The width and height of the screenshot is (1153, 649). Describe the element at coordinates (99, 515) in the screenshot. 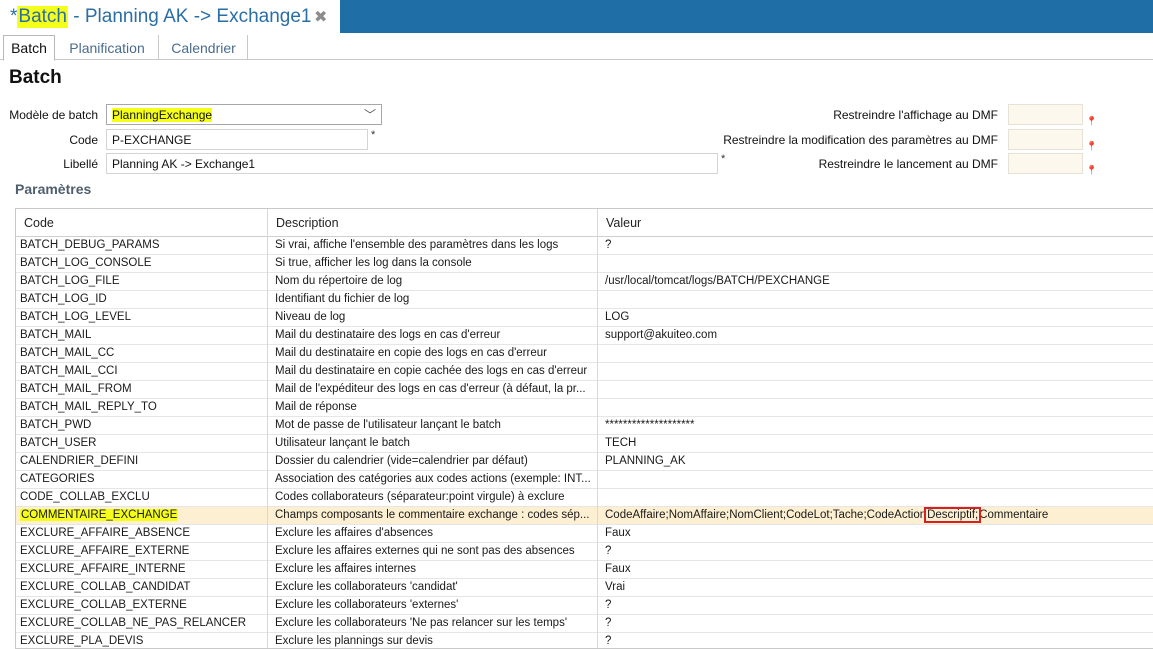

I see `highlighted-code: COMMENTAIRE_EXCHANGE` at that location.